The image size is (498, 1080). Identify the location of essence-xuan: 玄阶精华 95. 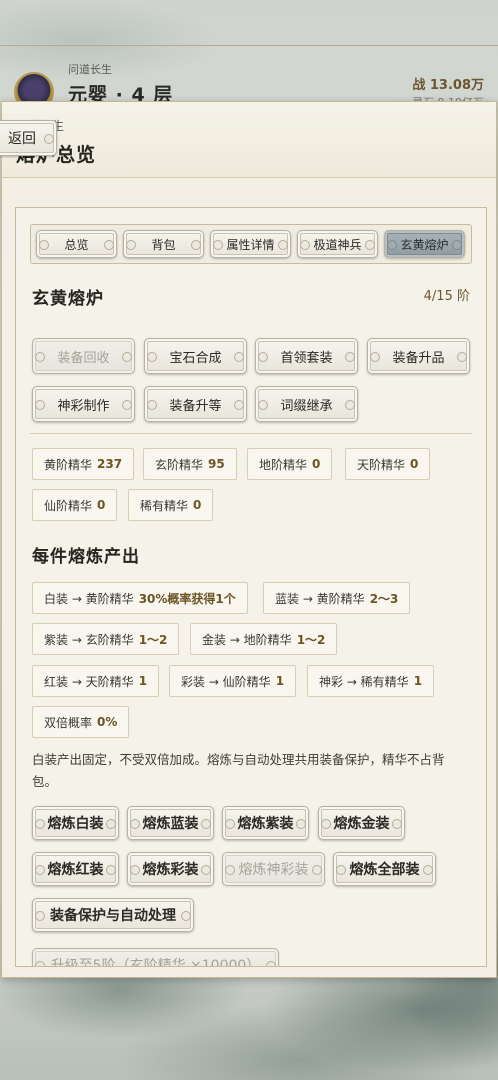
(190, 464).